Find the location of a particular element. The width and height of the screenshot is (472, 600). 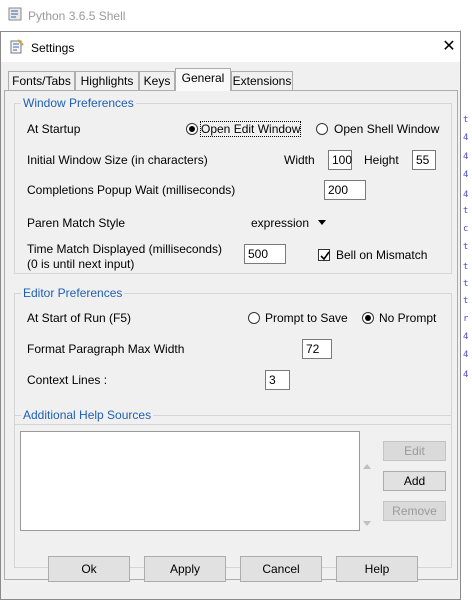

shell-text-fragment: c is located at coordinates (466, 229).